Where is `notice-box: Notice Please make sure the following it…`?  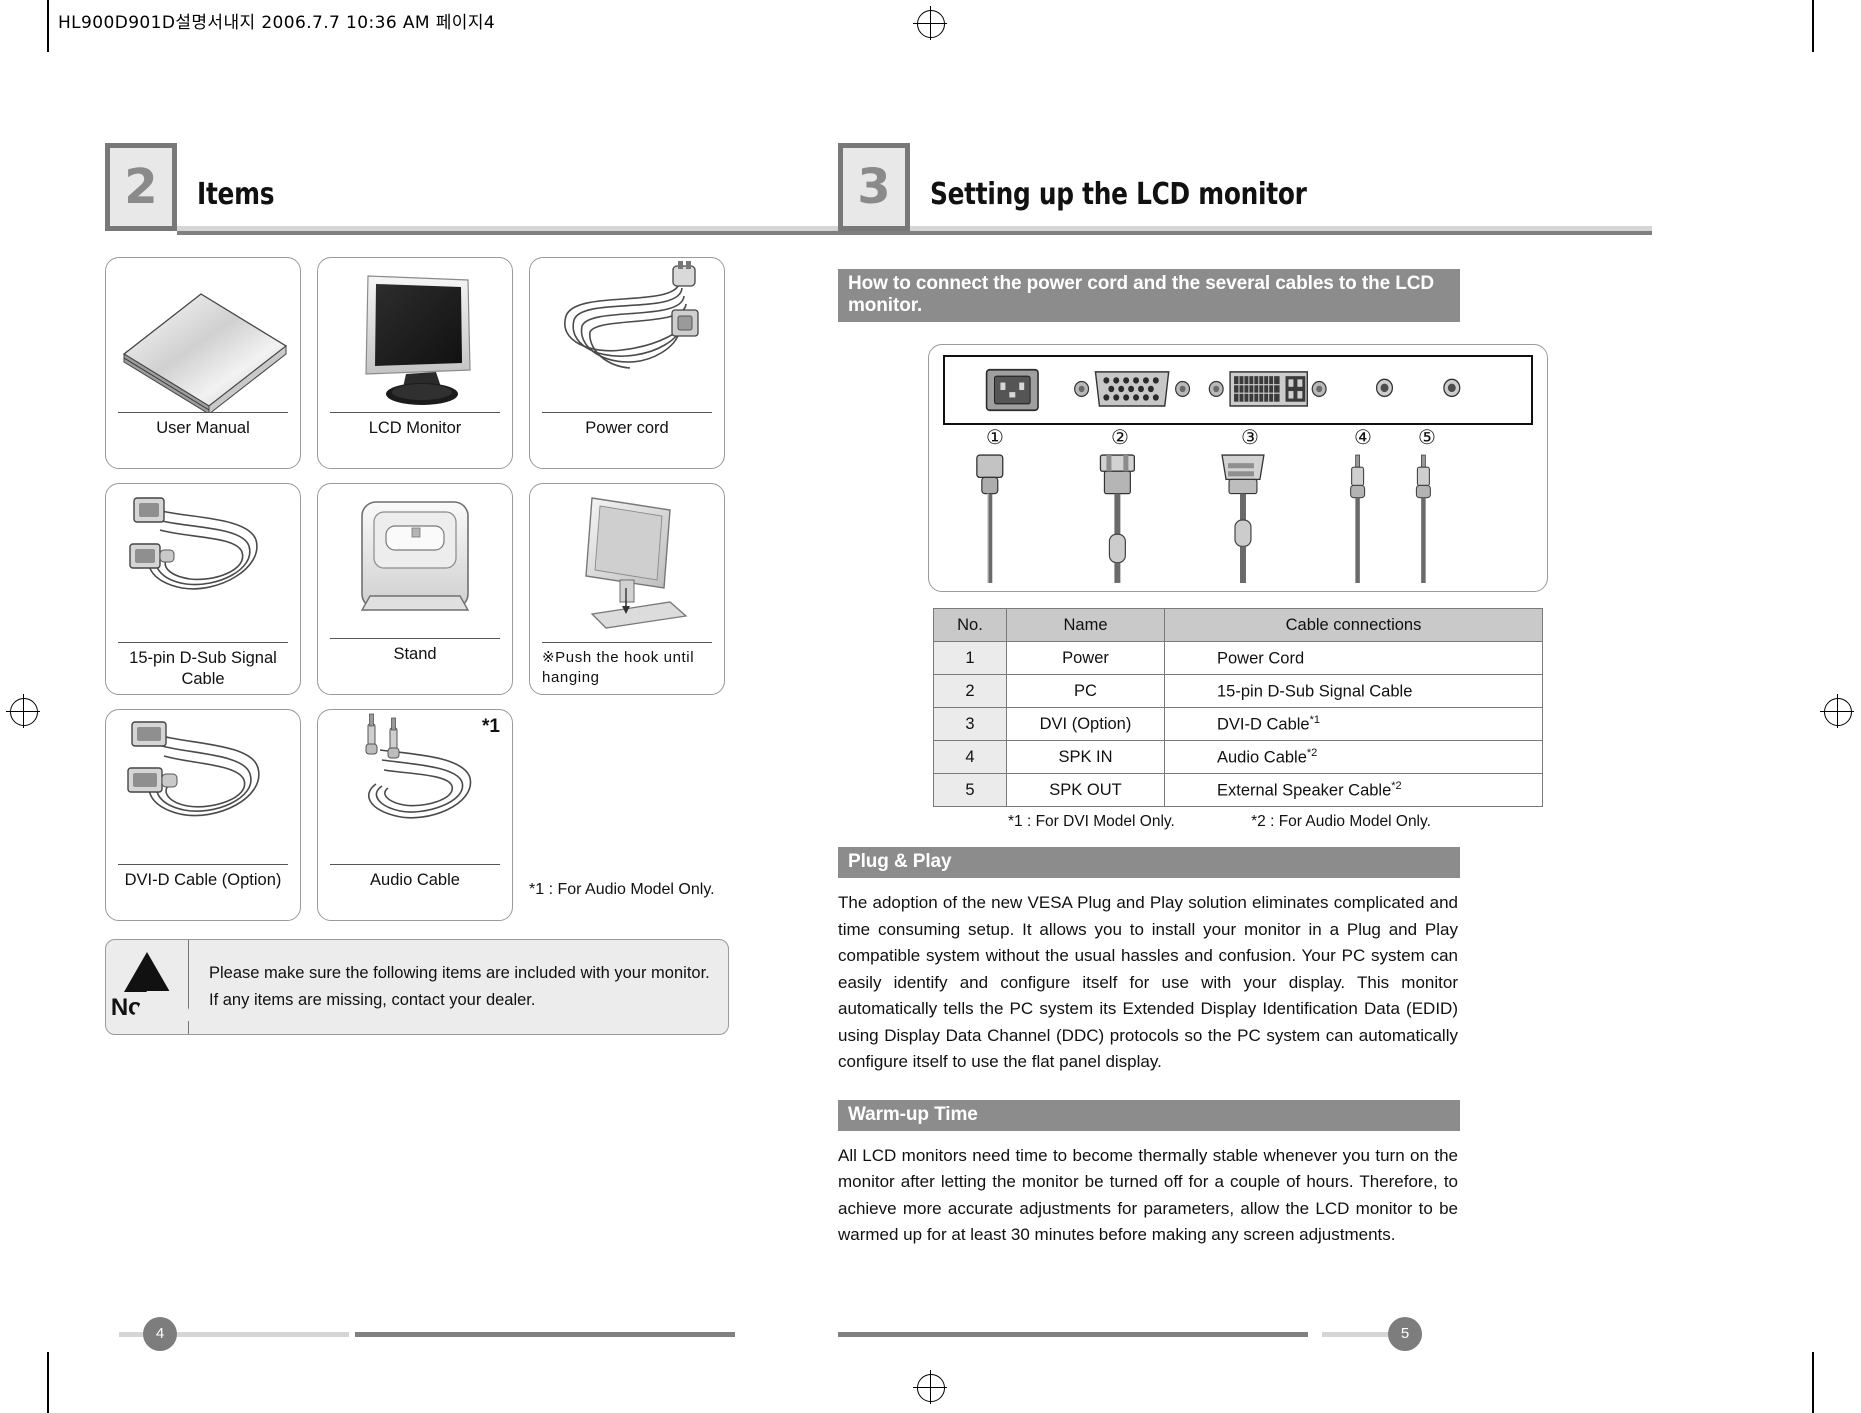 notice-box: Notice Please make sure the following it… is located at coordinates (417, 987).